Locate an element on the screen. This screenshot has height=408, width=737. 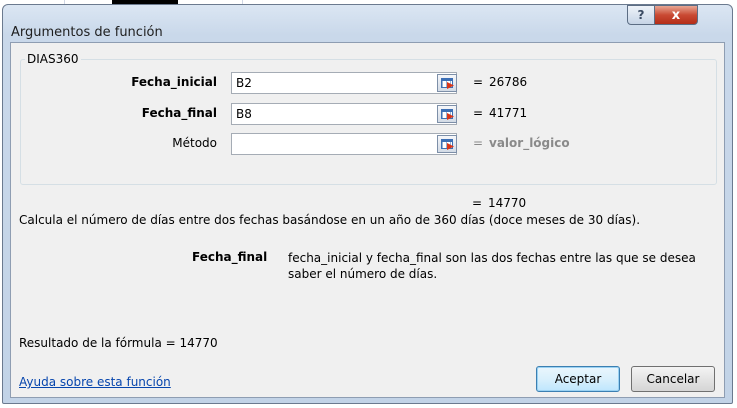
cancel-button: Cancelar is located at coordinates (673, 379).